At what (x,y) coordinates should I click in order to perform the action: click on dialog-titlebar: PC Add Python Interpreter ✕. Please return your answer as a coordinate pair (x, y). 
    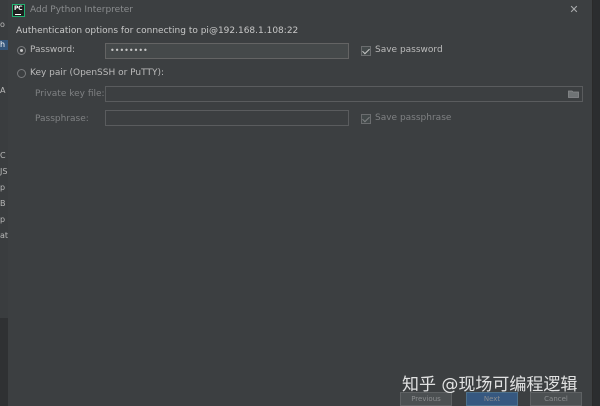
    Looking at the image, I should click on (300, 11).